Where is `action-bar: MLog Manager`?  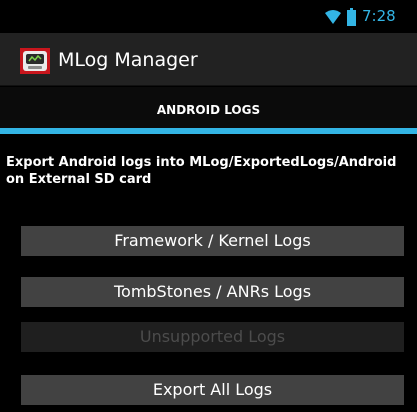 action-bar: MLog Manager is located at coordinates (208, 59).